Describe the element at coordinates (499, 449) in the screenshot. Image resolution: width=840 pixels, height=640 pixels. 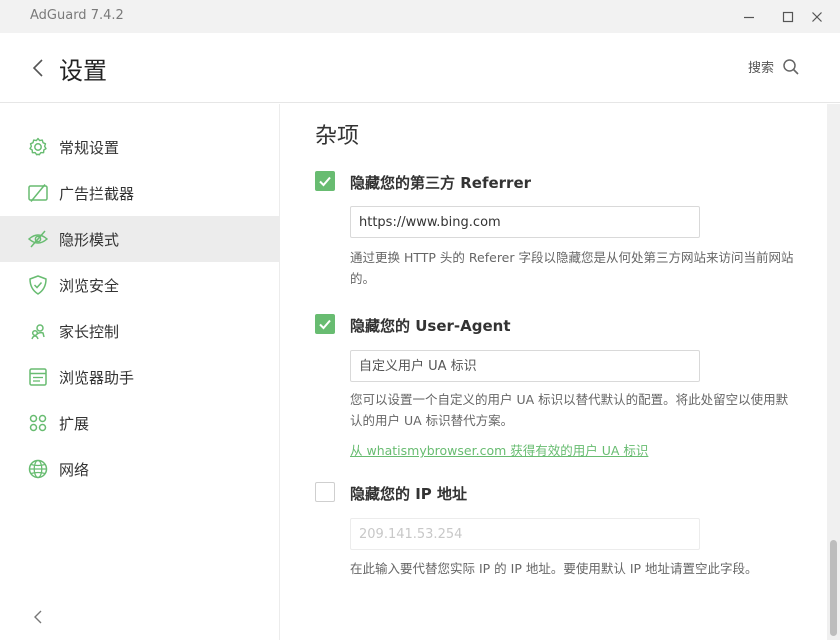
I see `whatismybrowser-link: 从 whatismybrowser.com 获得有效的用户 UA 标识` at that location.